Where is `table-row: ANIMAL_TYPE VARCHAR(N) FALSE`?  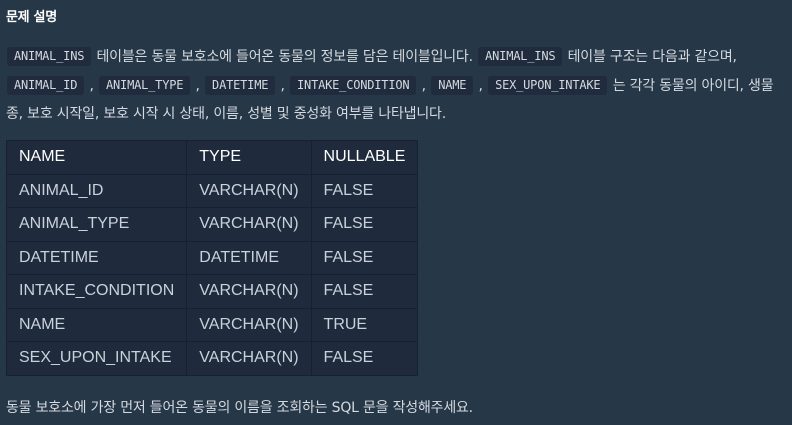 table-row: ANIMAL_TYPE VARCHAR(N) FALSE is located at coordinates (212, 224).